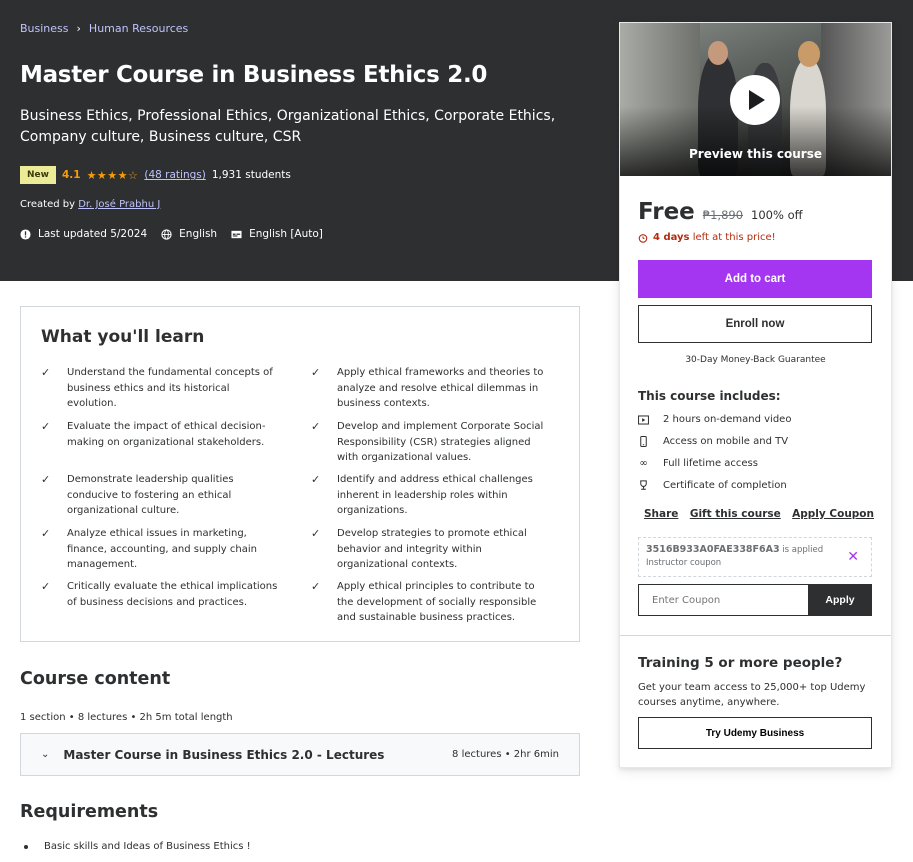  What do you see at coordinates (803, 550) in the screenshot?
I see `coupon-applied-text: is applied` at bounding box center [803, 550].